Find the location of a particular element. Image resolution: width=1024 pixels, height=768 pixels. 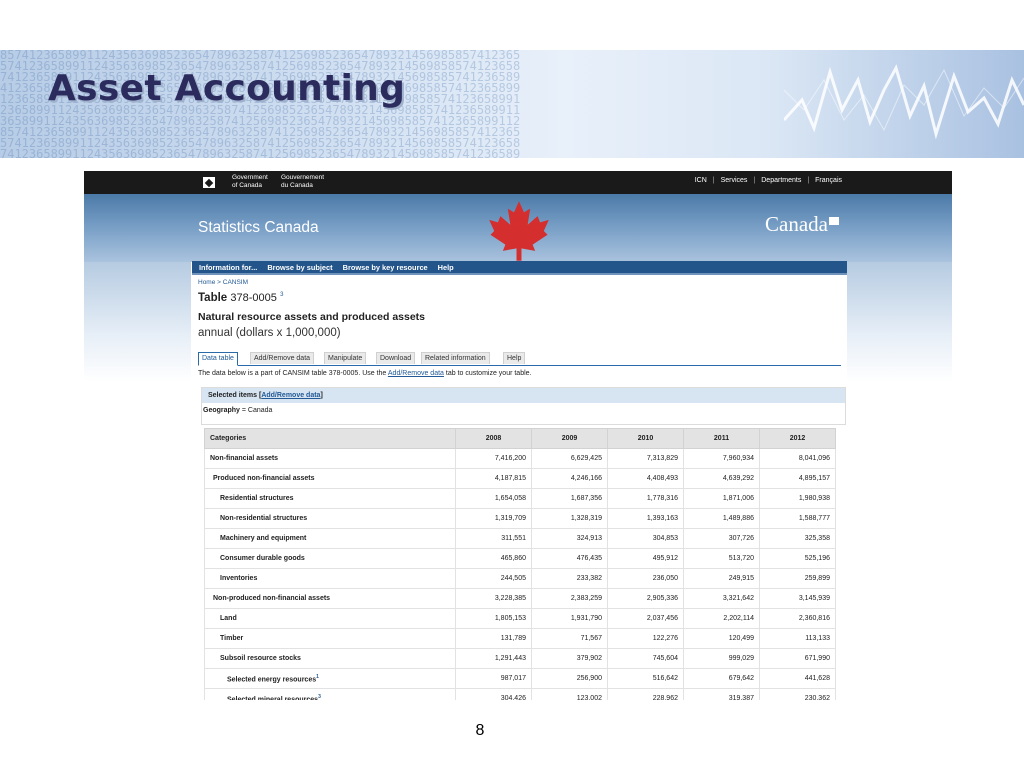

row-value: 999,029 is located at coordinates (721, 658).